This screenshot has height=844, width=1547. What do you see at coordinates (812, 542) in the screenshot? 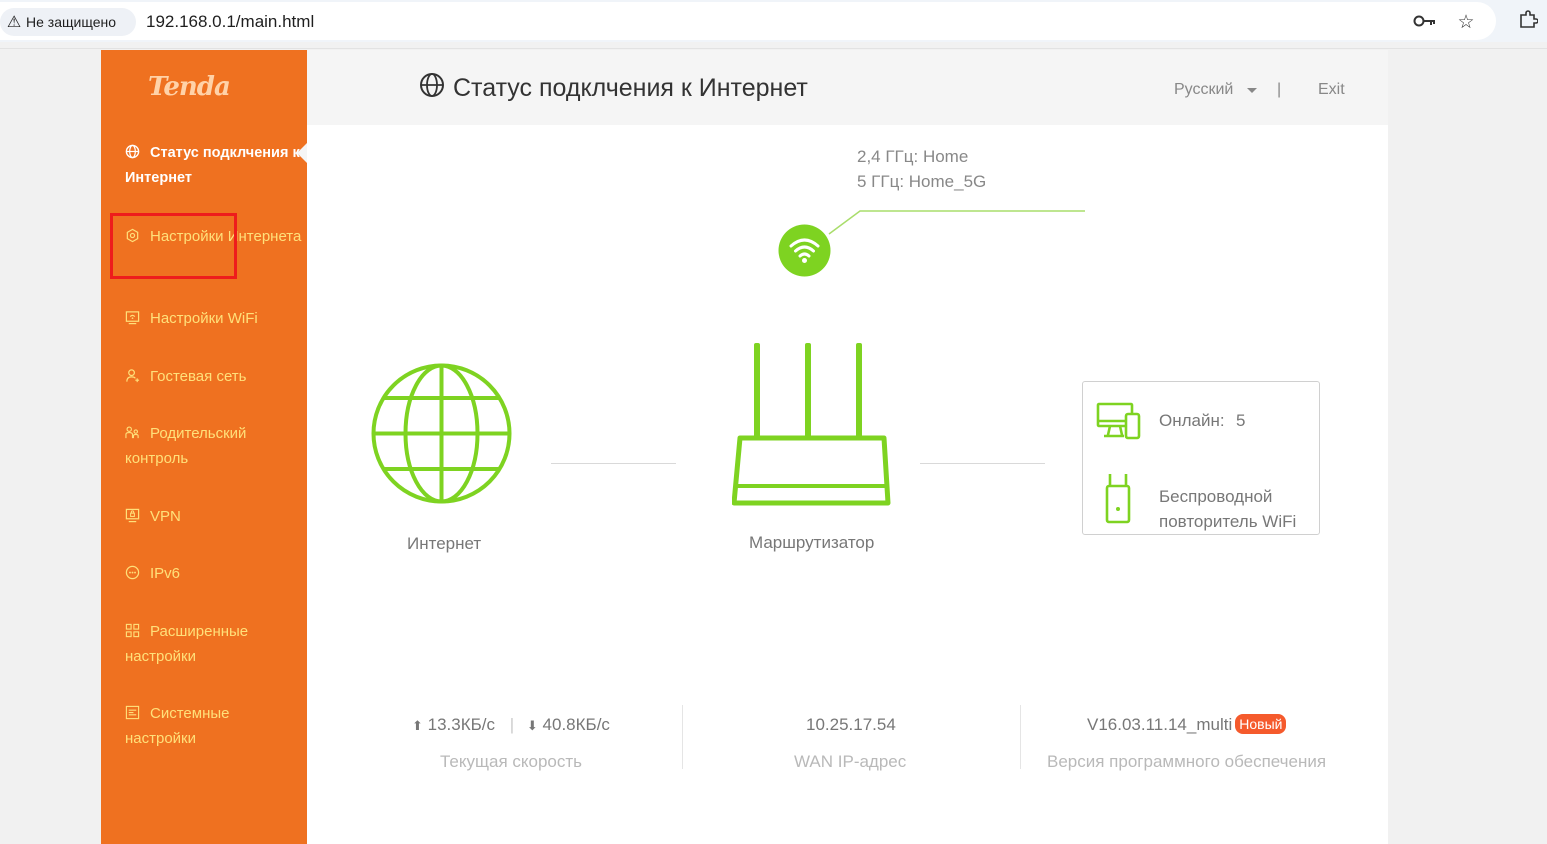
I see `router-label: Маршрутизатор` at bounding box center [812, 542].